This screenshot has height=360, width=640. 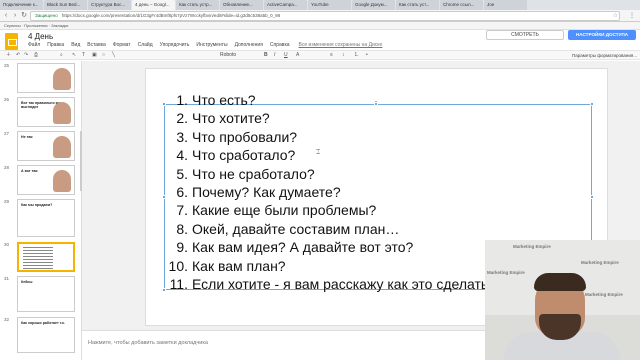 What do you see at coordinates (178, 265) in the screenshot?
I see `list-item-number: 10.` at bounding box center [178, 265].